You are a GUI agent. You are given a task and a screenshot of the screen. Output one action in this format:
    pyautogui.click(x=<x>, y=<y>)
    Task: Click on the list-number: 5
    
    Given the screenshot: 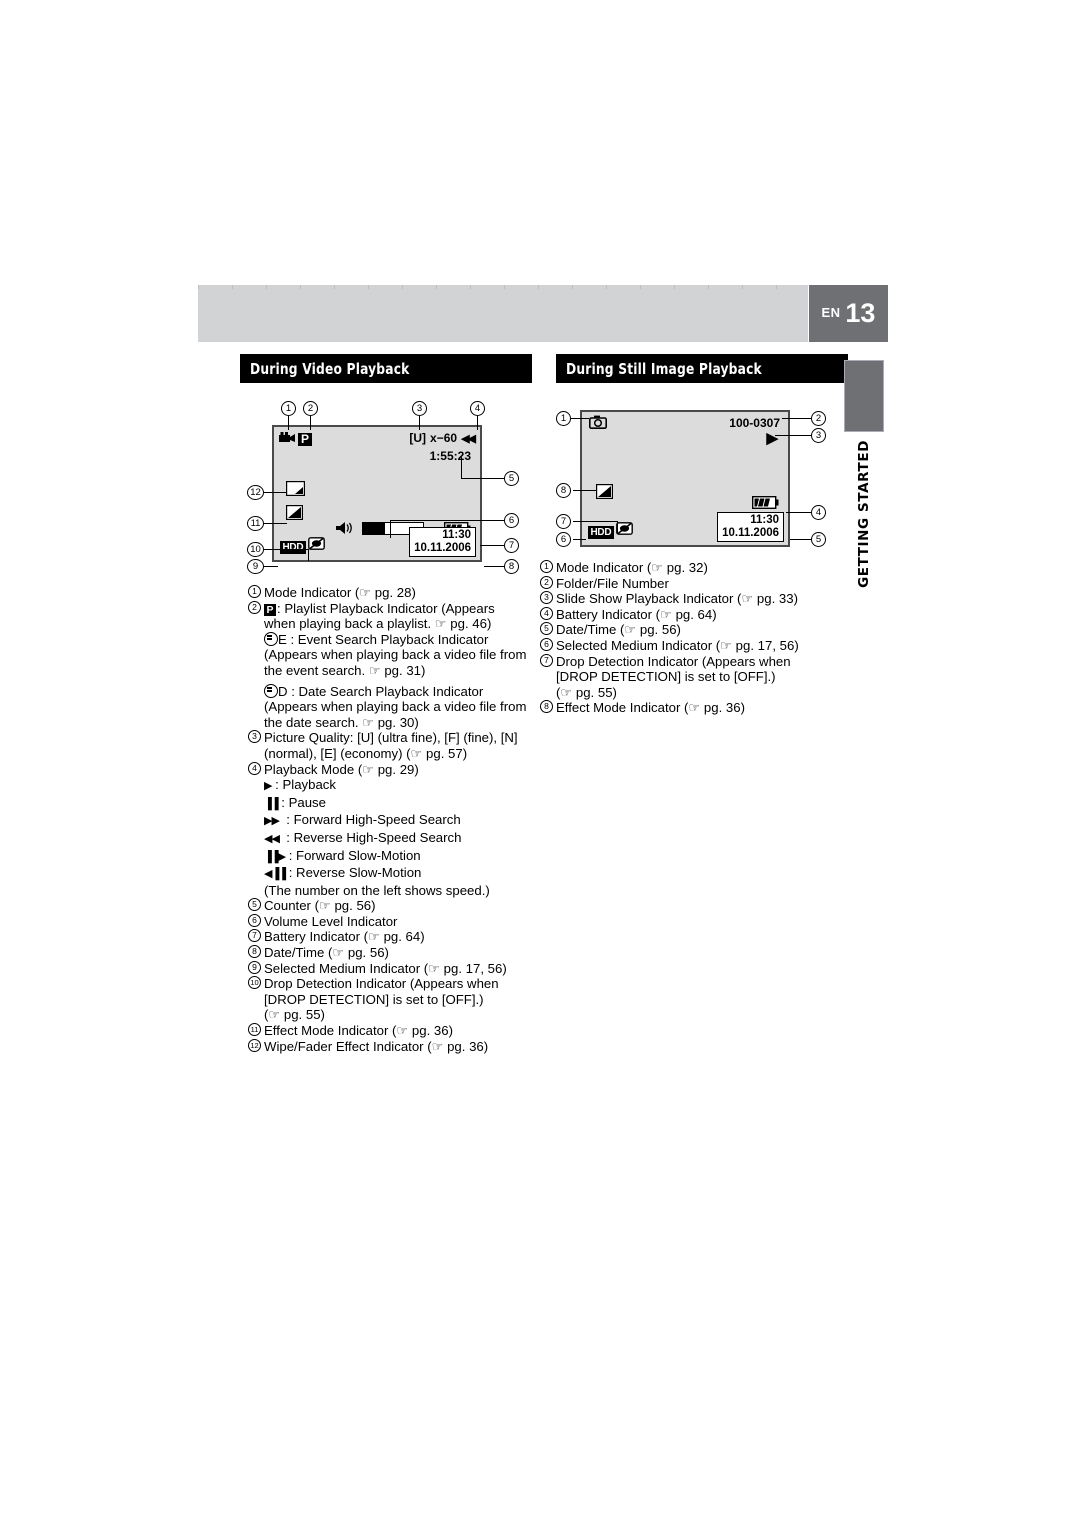 What is the action you would take?
    pyautogui.click(x=548, y=630)
    